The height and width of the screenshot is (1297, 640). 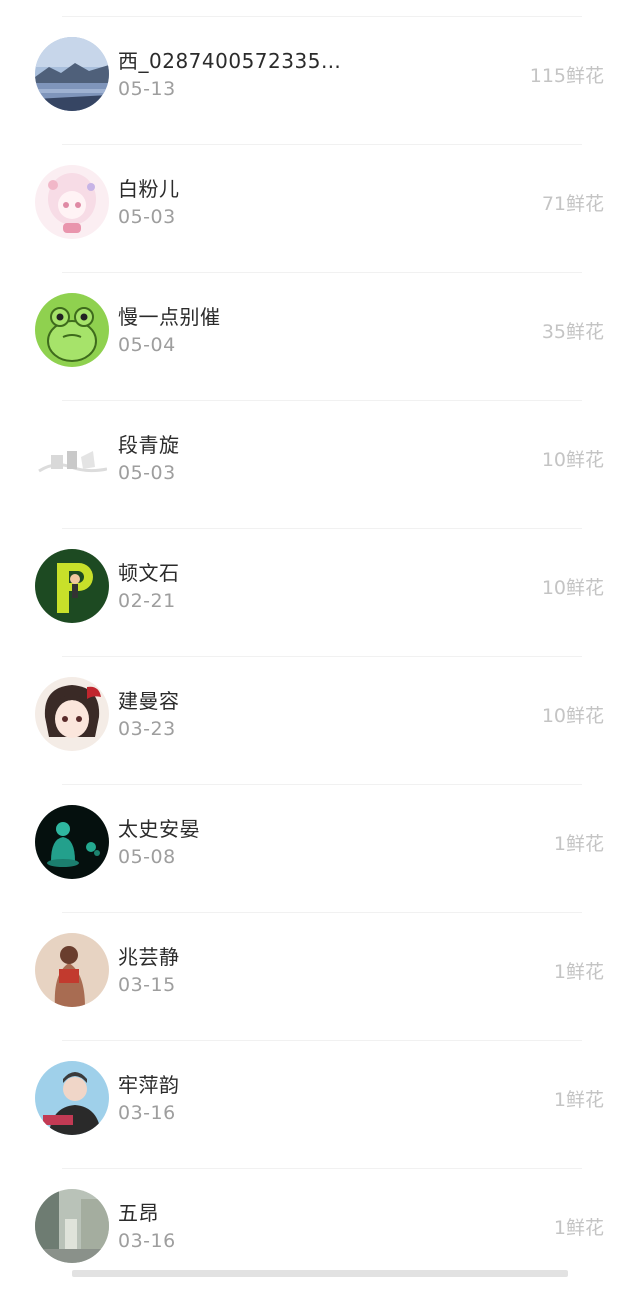 I want to click on list-item: 西_02874005723354… 05-13 115鲜花, so click(x=320, y=81).